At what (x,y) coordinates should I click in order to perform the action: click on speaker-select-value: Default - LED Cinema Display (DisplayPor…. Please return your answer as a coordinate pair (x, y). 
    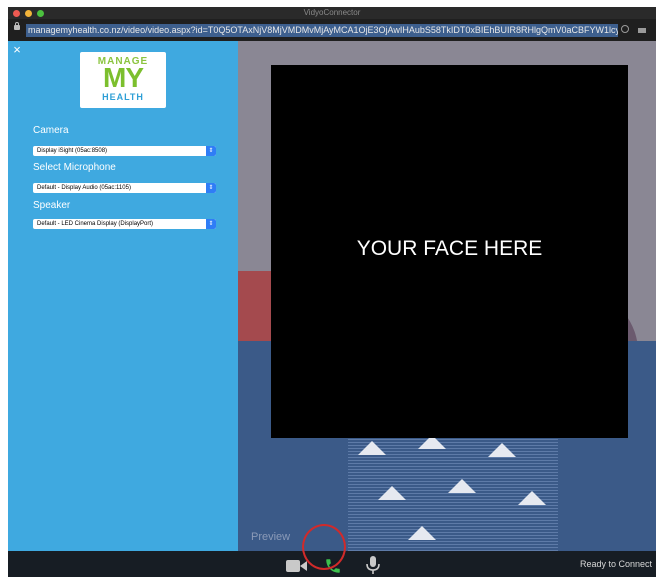
    Looking at the image, I should click on (95, 224).